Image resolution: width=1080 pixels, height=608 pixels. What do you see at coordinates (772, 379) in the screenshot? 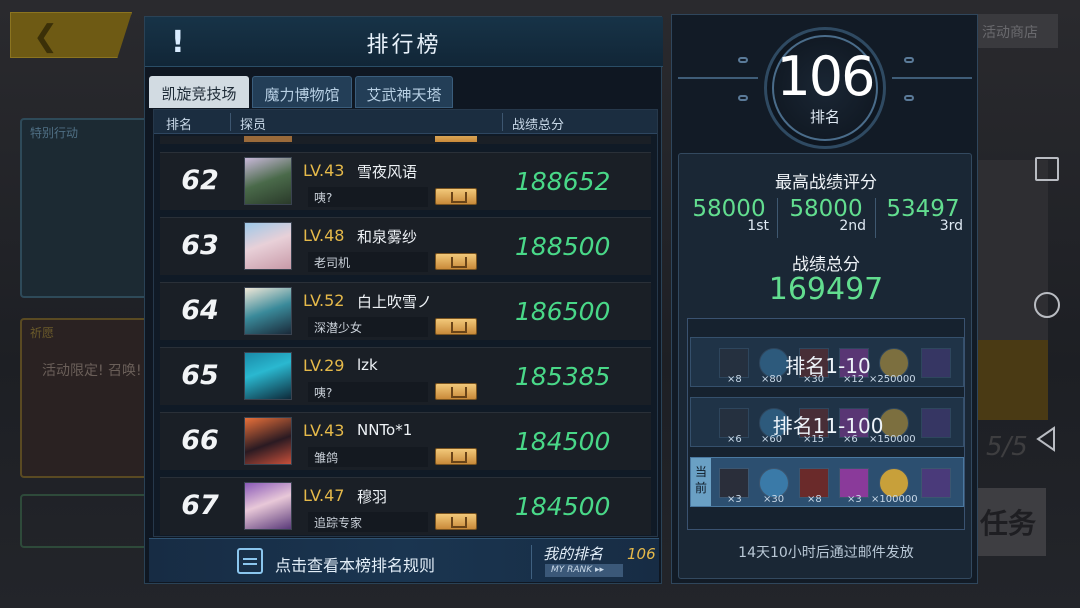
I see `item-quantity: ×80` at bounding box center [772, 379].